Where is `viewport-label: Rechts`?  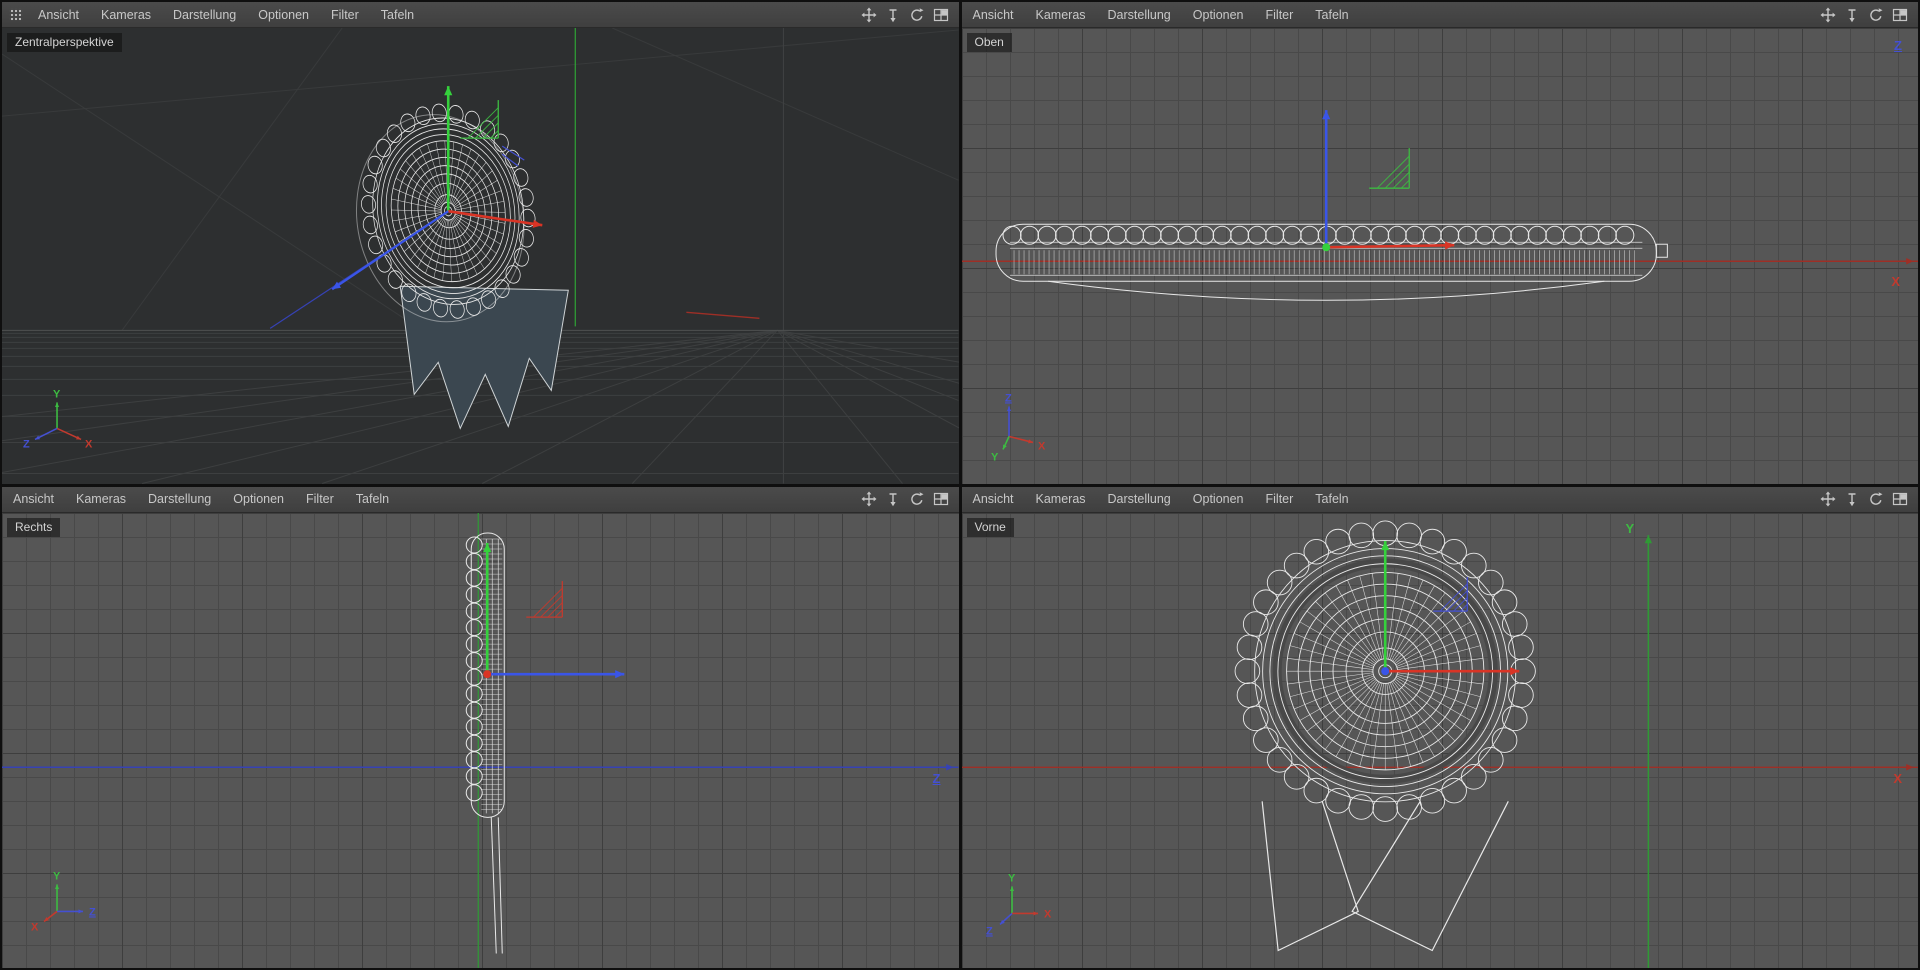 viewport-label: Rechts is located at coordinates (34, 527).